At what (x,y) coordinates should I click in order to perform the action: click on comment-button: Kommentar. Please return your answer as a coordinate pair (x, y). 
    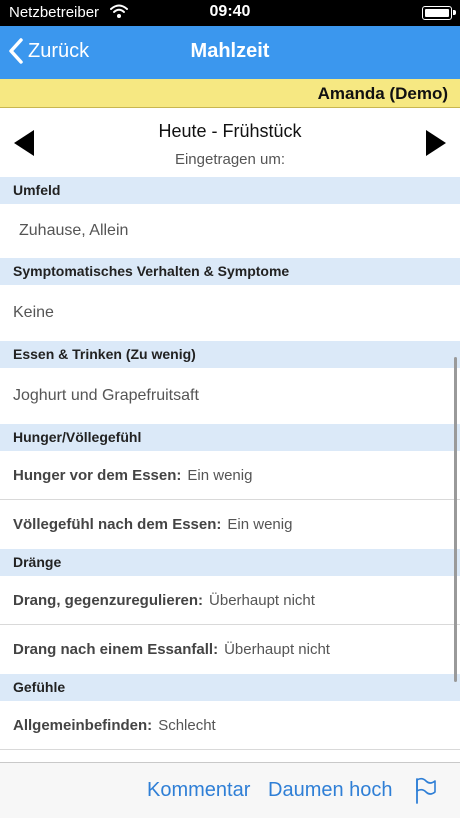
    Looking at the image, I should click on (198, 790).